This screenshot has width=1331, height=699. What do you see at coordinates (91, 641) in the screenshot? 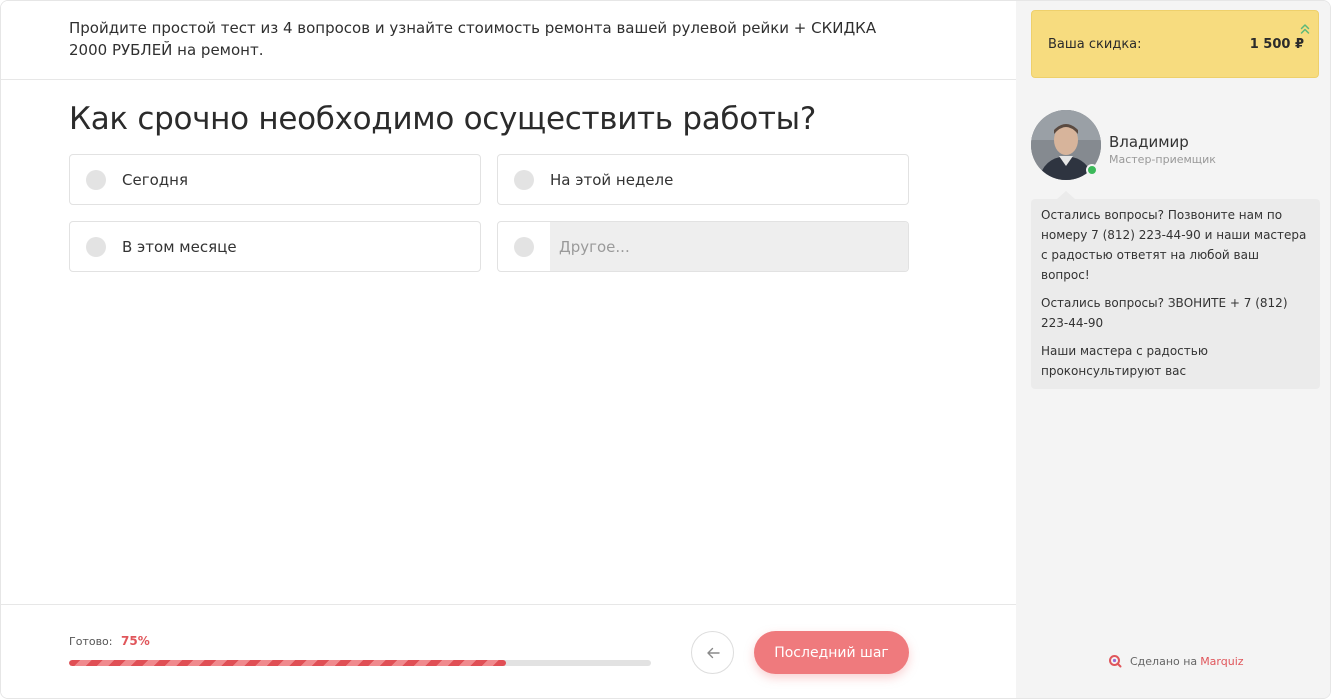
I see `progress-label: Готово:` at bounding box center [91, 641].